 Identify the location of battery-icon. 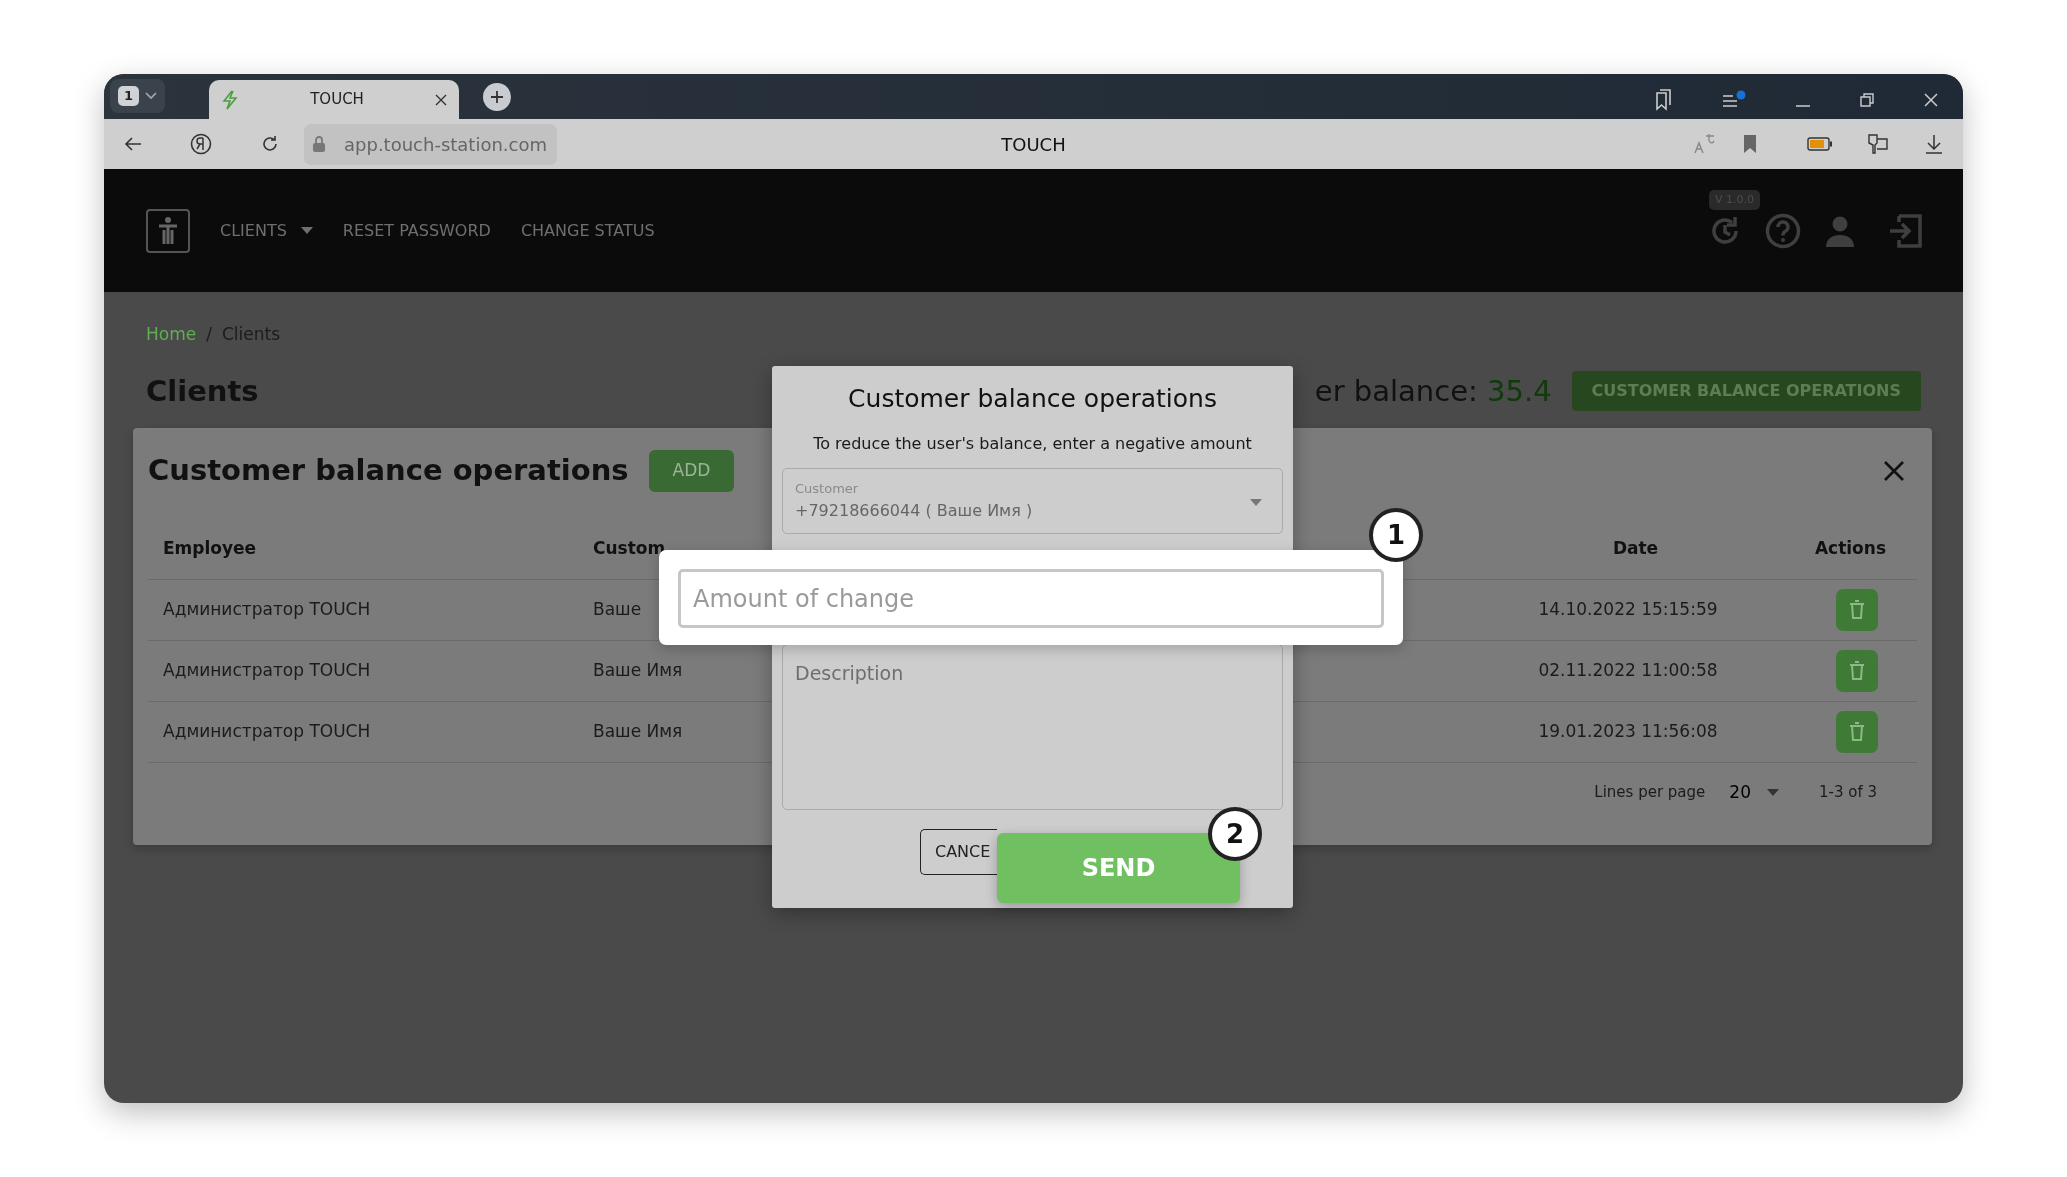
(1820, 144).